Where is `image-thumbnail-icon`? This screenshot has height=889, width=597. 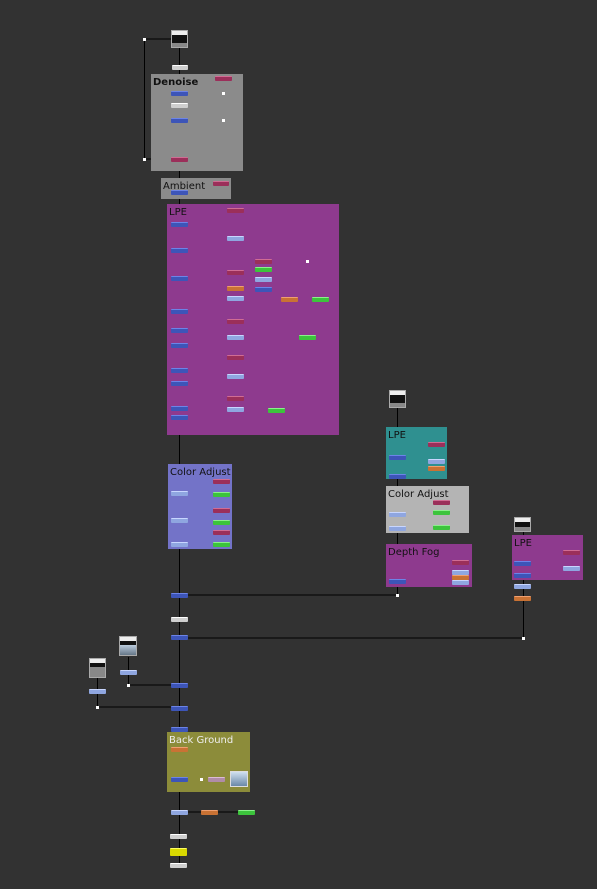 image-thumbnail-icon is located at coordinates (239, 779).